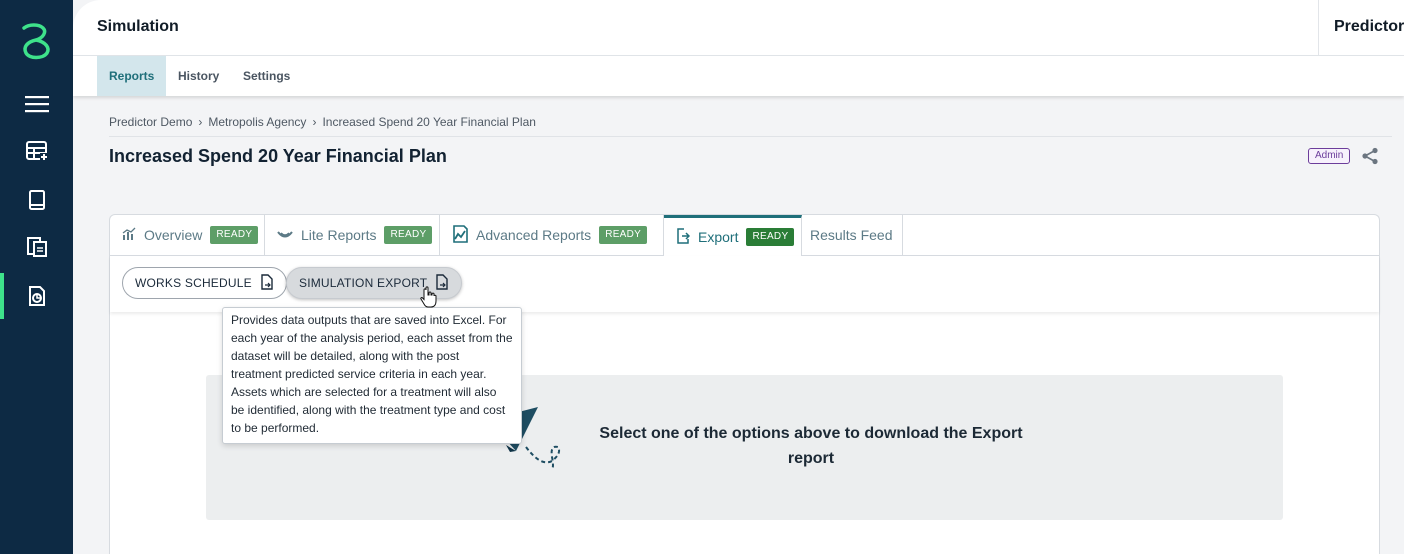 Image resolution: width=1404 pixels, height=554 pixels. What do you see at coordinates (150, 122) in the screenshot?
I see `breadcrumb-item: Predictor Demo` at bounding box center [150, 122].